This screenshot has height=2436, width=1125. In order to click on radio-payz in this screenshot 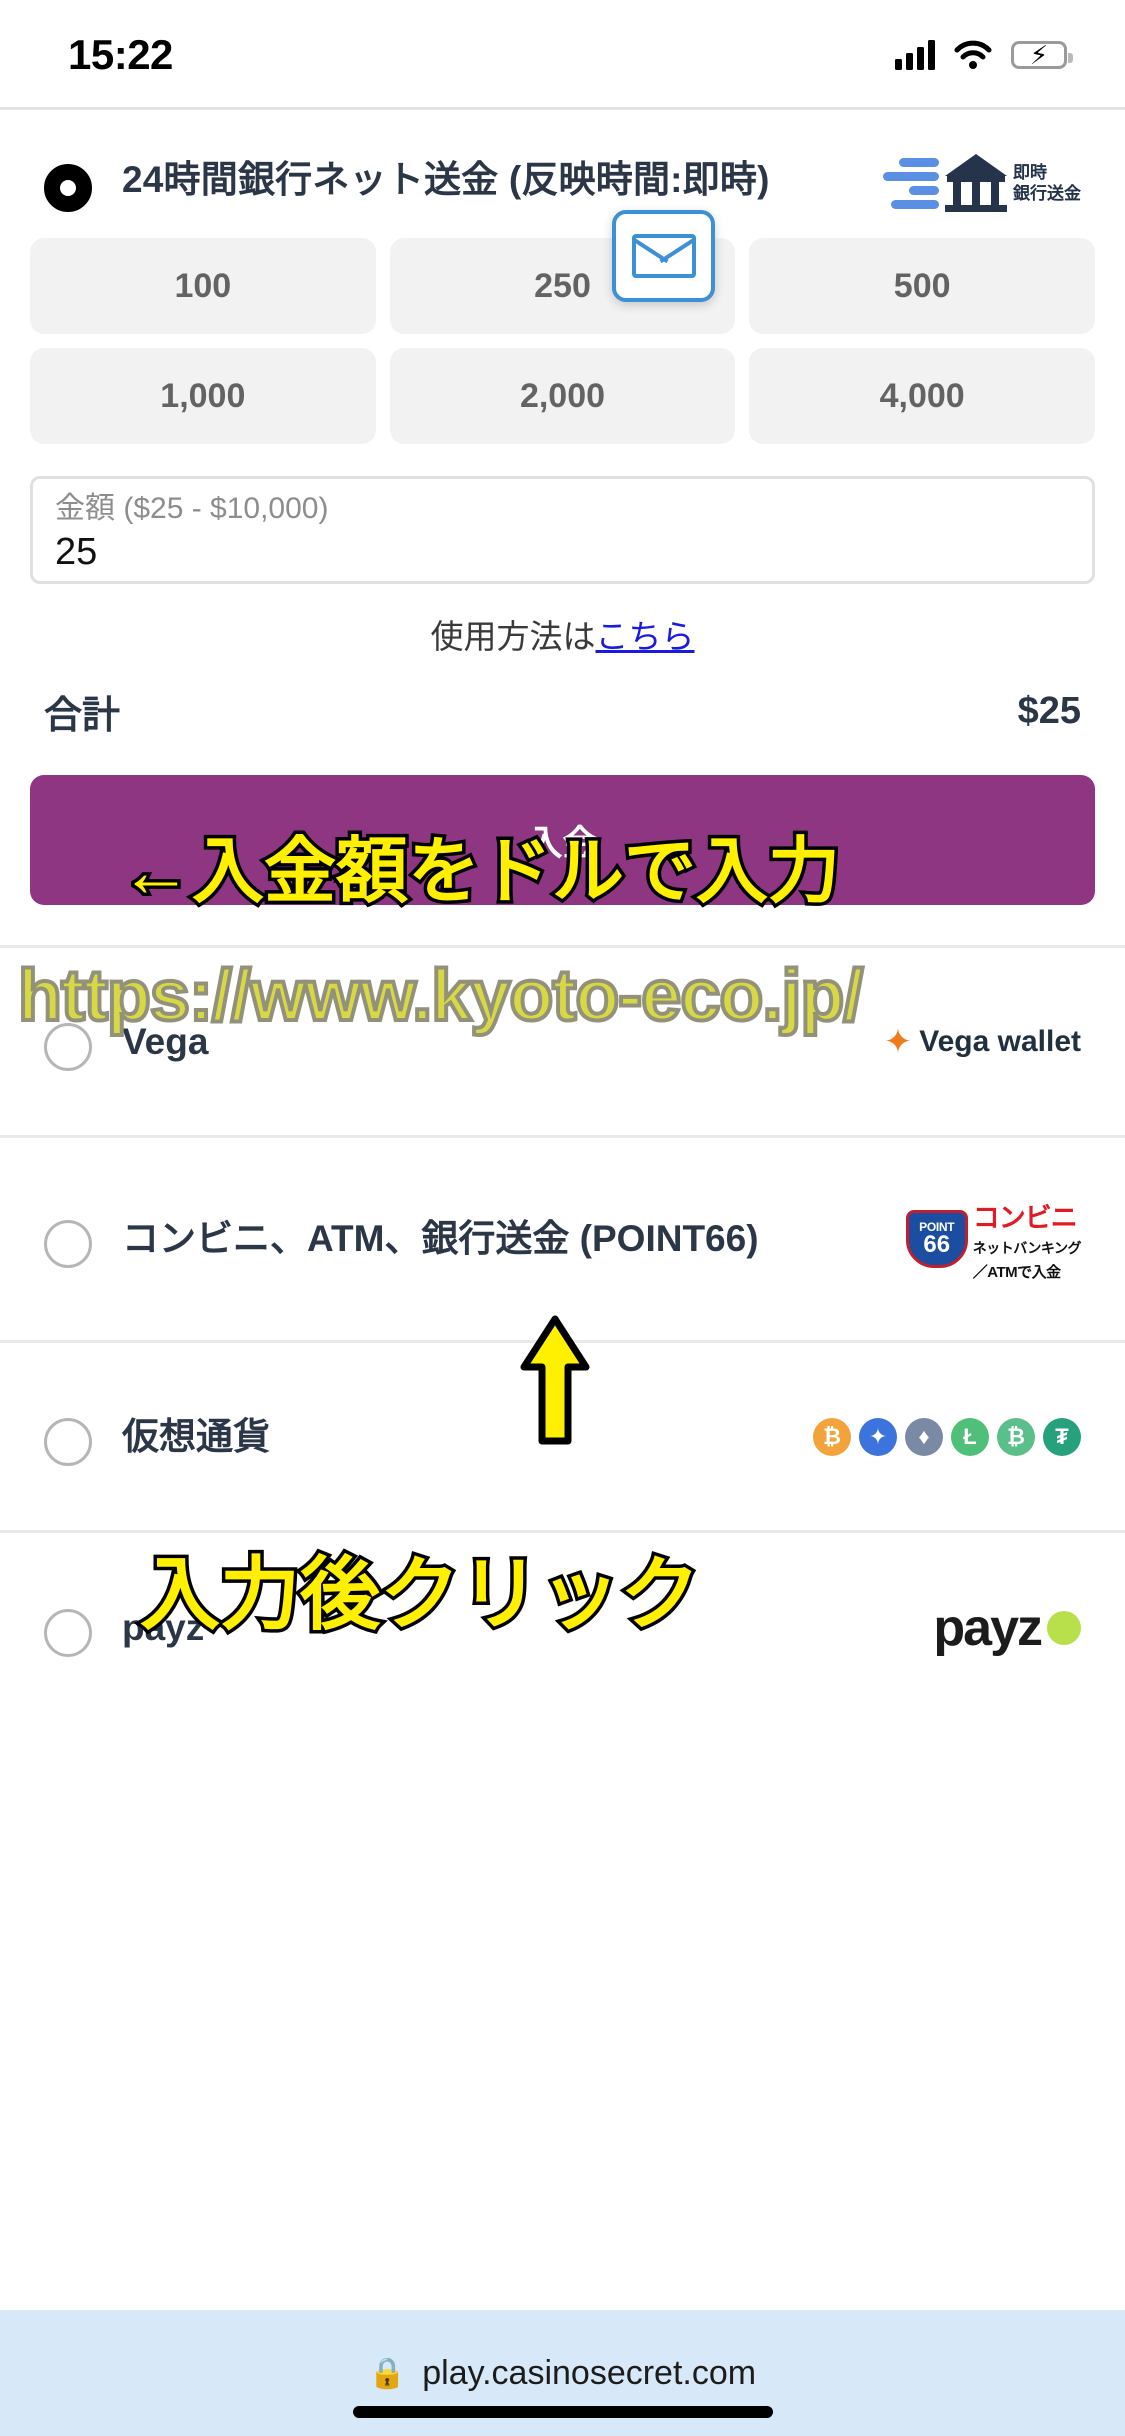, I will do `click(68, 1633)`.